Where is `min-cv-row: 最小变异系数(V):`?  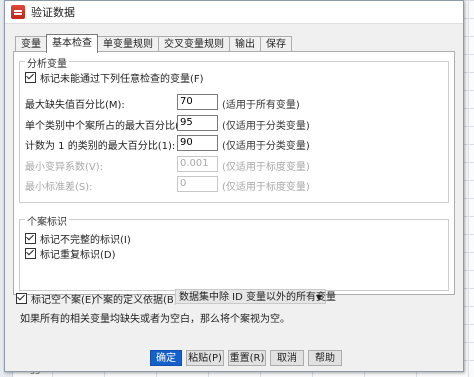 min-cv-row: 最小变异系数(V): is located at coordinates (64, 165).